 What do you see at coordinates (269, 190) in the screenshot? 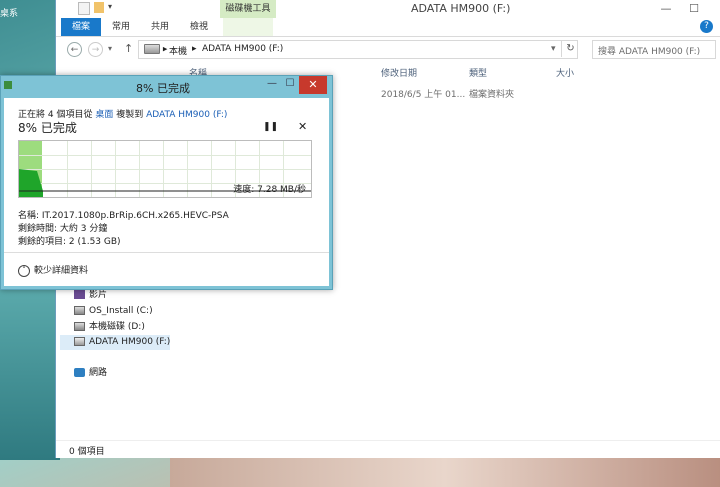
I see `transfer-speed: 速度: 7.28 MB/秒` at bounding box center [269, 190].